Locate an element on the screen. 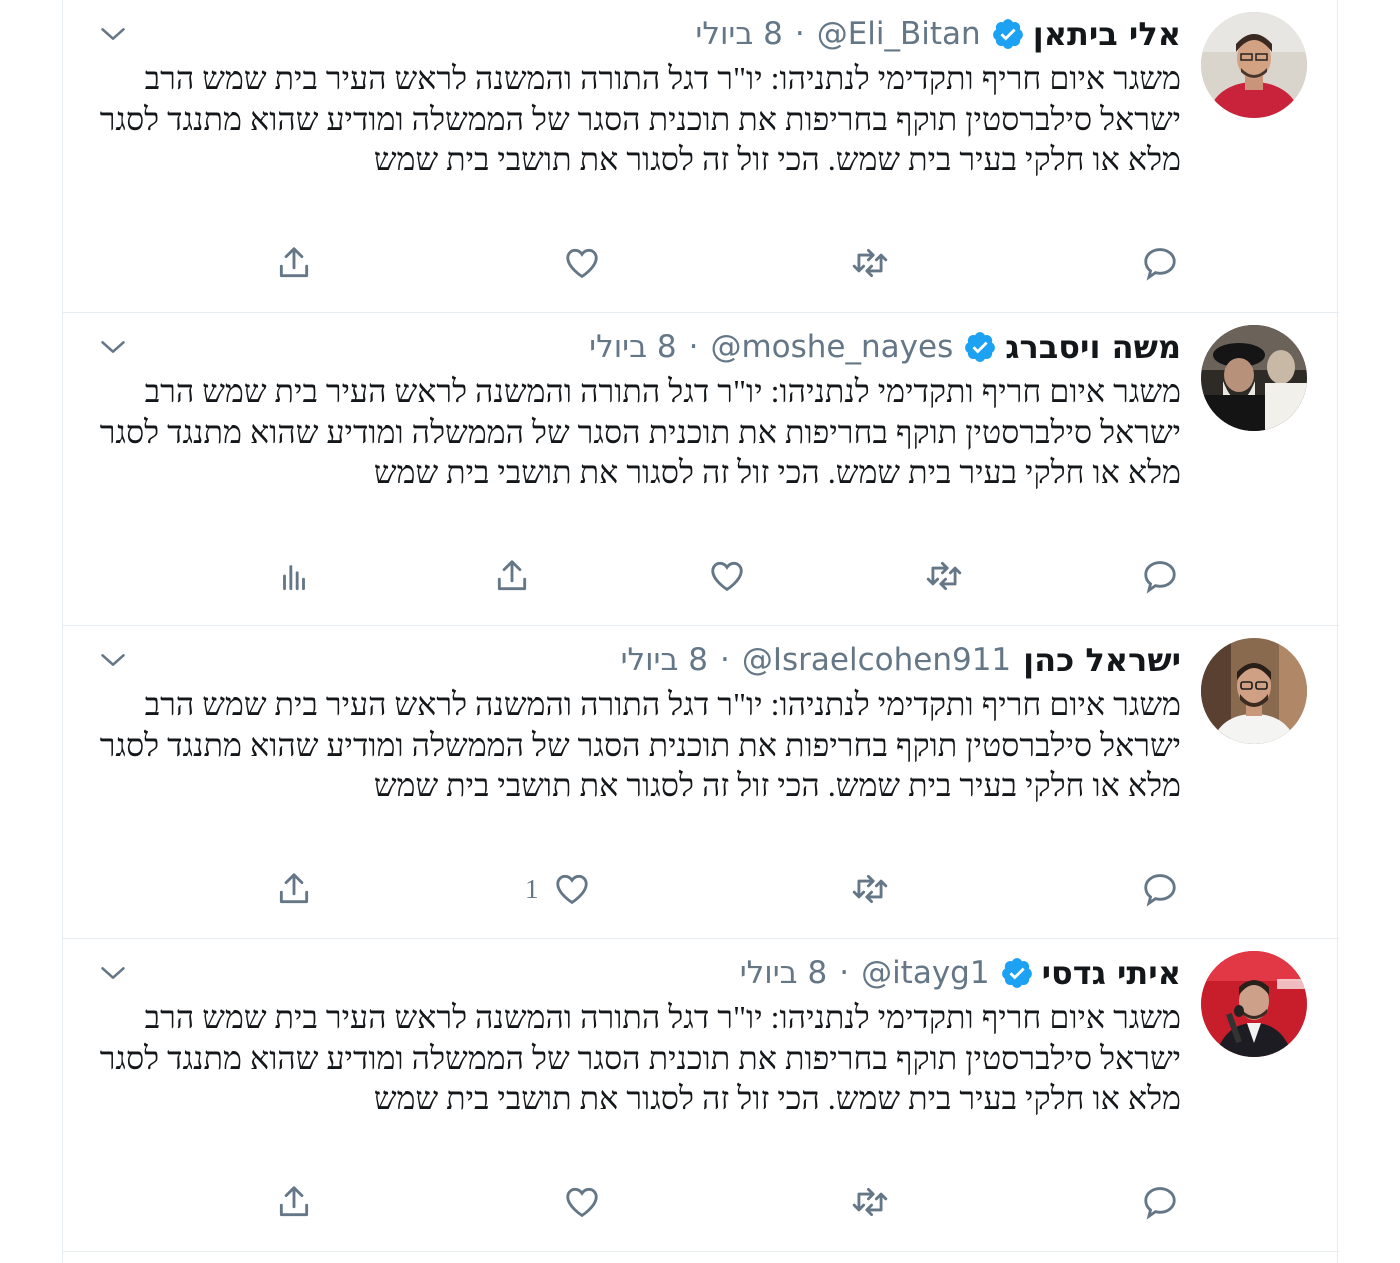 The height and width of the screenshot is (1263, 1400). tweet-header: איתי גדסי @itayg1 · 8 ביולי is located at coordinates (960, 973).